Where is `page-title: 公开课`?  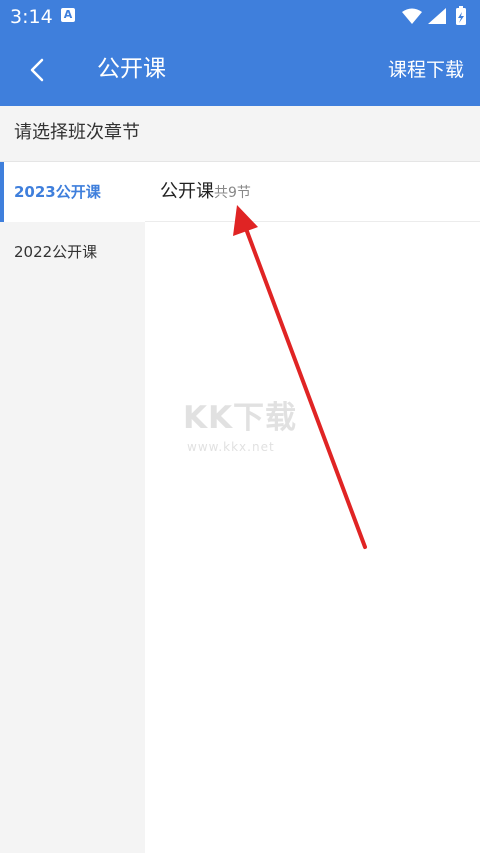 page-title: 公开课 is located at coordinates (131, 69).